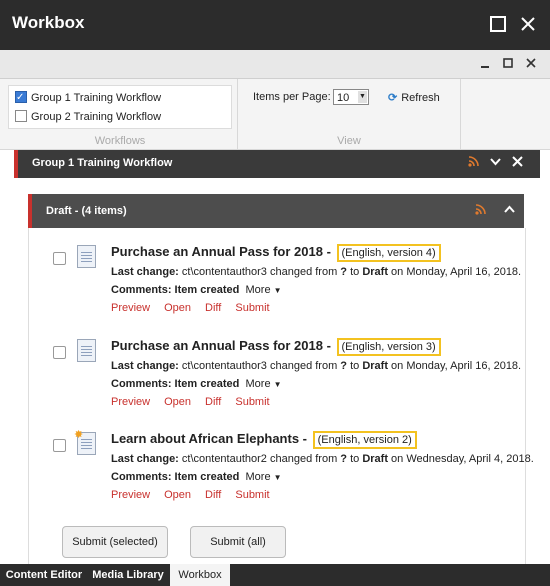  What do you see at coordinates (461, 459) in the screenshot?
I see `change-date: on Wednesday, April 4, 2018.` at bounding box center [461, 459].